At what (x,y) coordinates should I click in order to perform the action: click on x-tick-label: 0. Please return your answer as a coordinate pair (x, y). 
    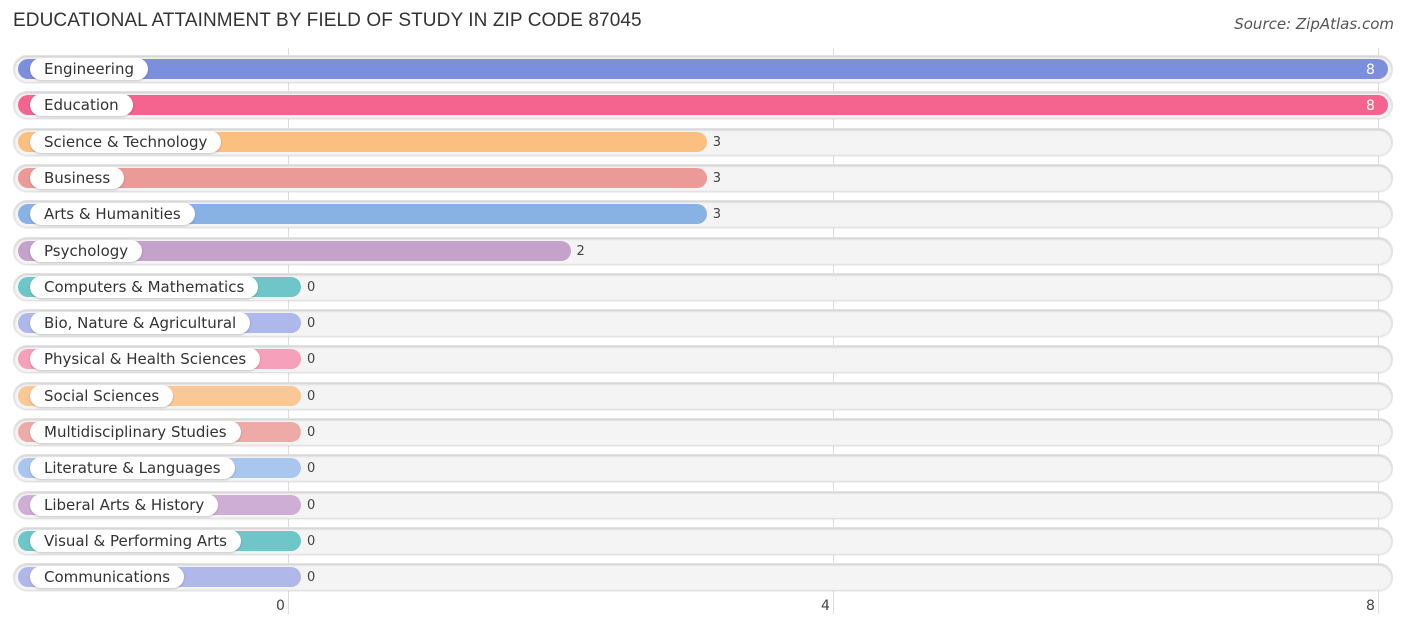
    Looking at the image, I should click on (280, 606).